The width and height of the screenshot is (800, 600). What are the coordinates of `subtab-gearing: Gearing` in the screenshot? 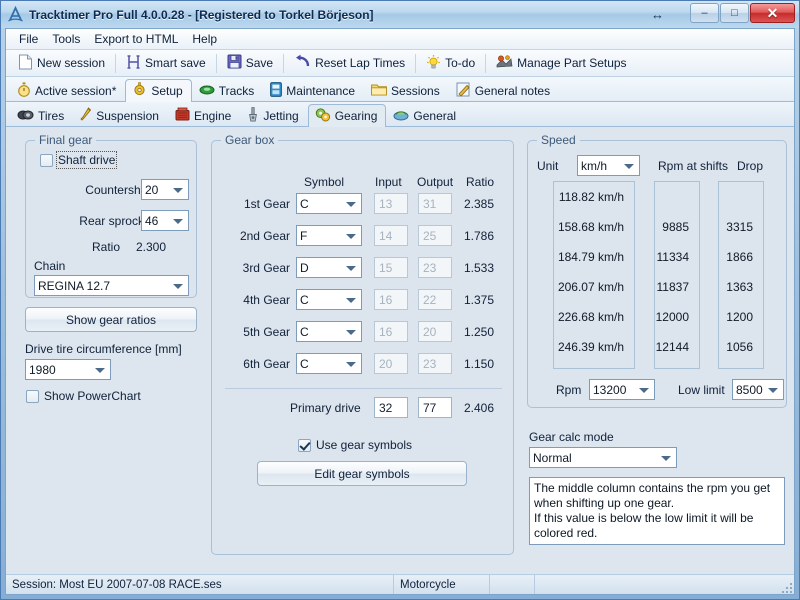 It's located at (347, 115).